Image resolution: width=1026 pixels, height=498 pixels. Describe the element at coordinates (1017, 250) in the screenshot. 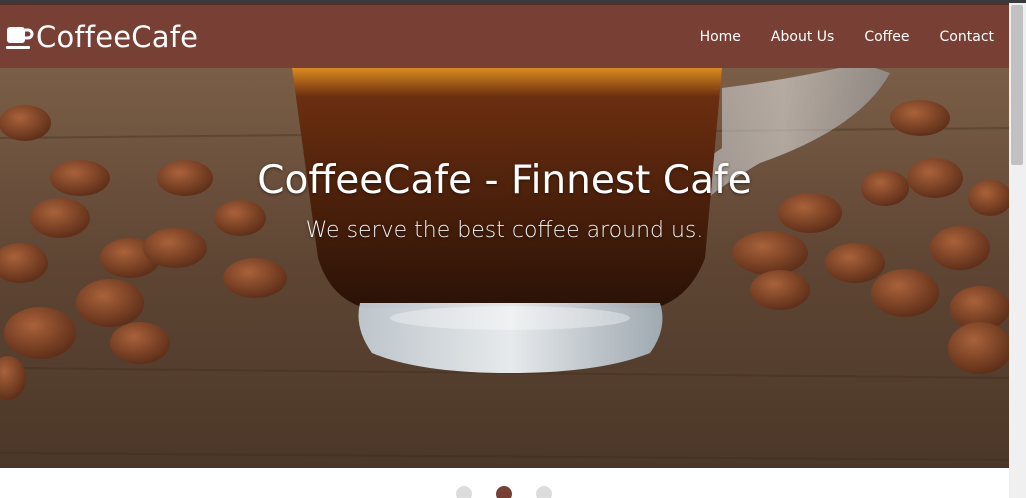

I see `vertical-scrollbar` at that location.